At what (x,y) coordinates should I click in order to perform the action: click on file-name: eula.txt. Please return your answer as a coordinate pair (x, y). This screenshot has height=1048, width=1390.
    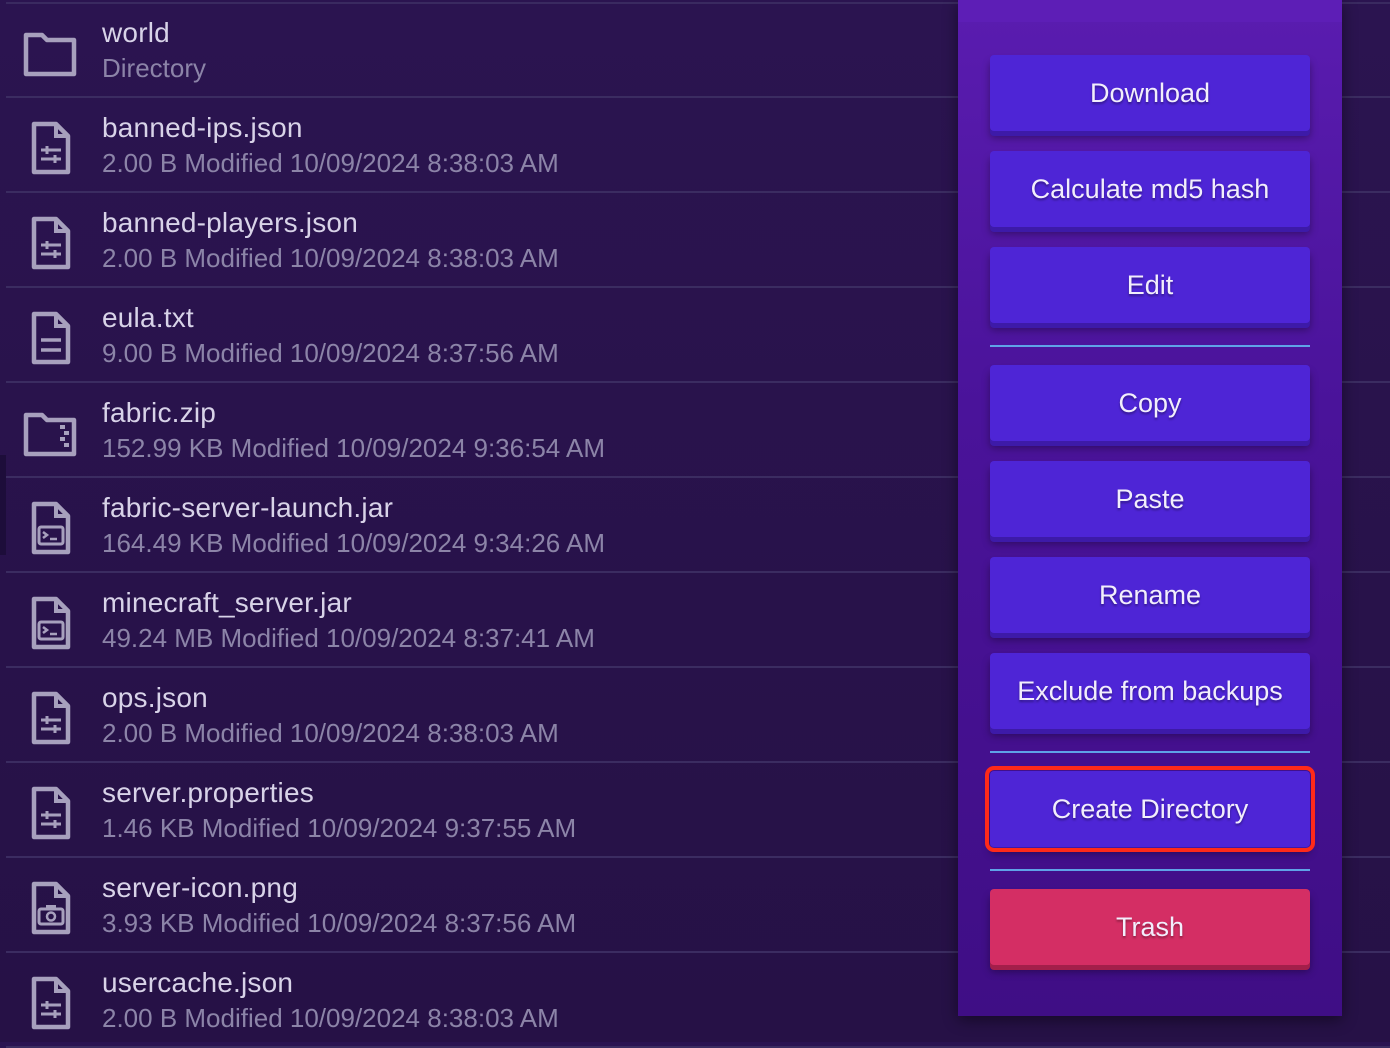
    Looking at the image, I should click on (148, 317).